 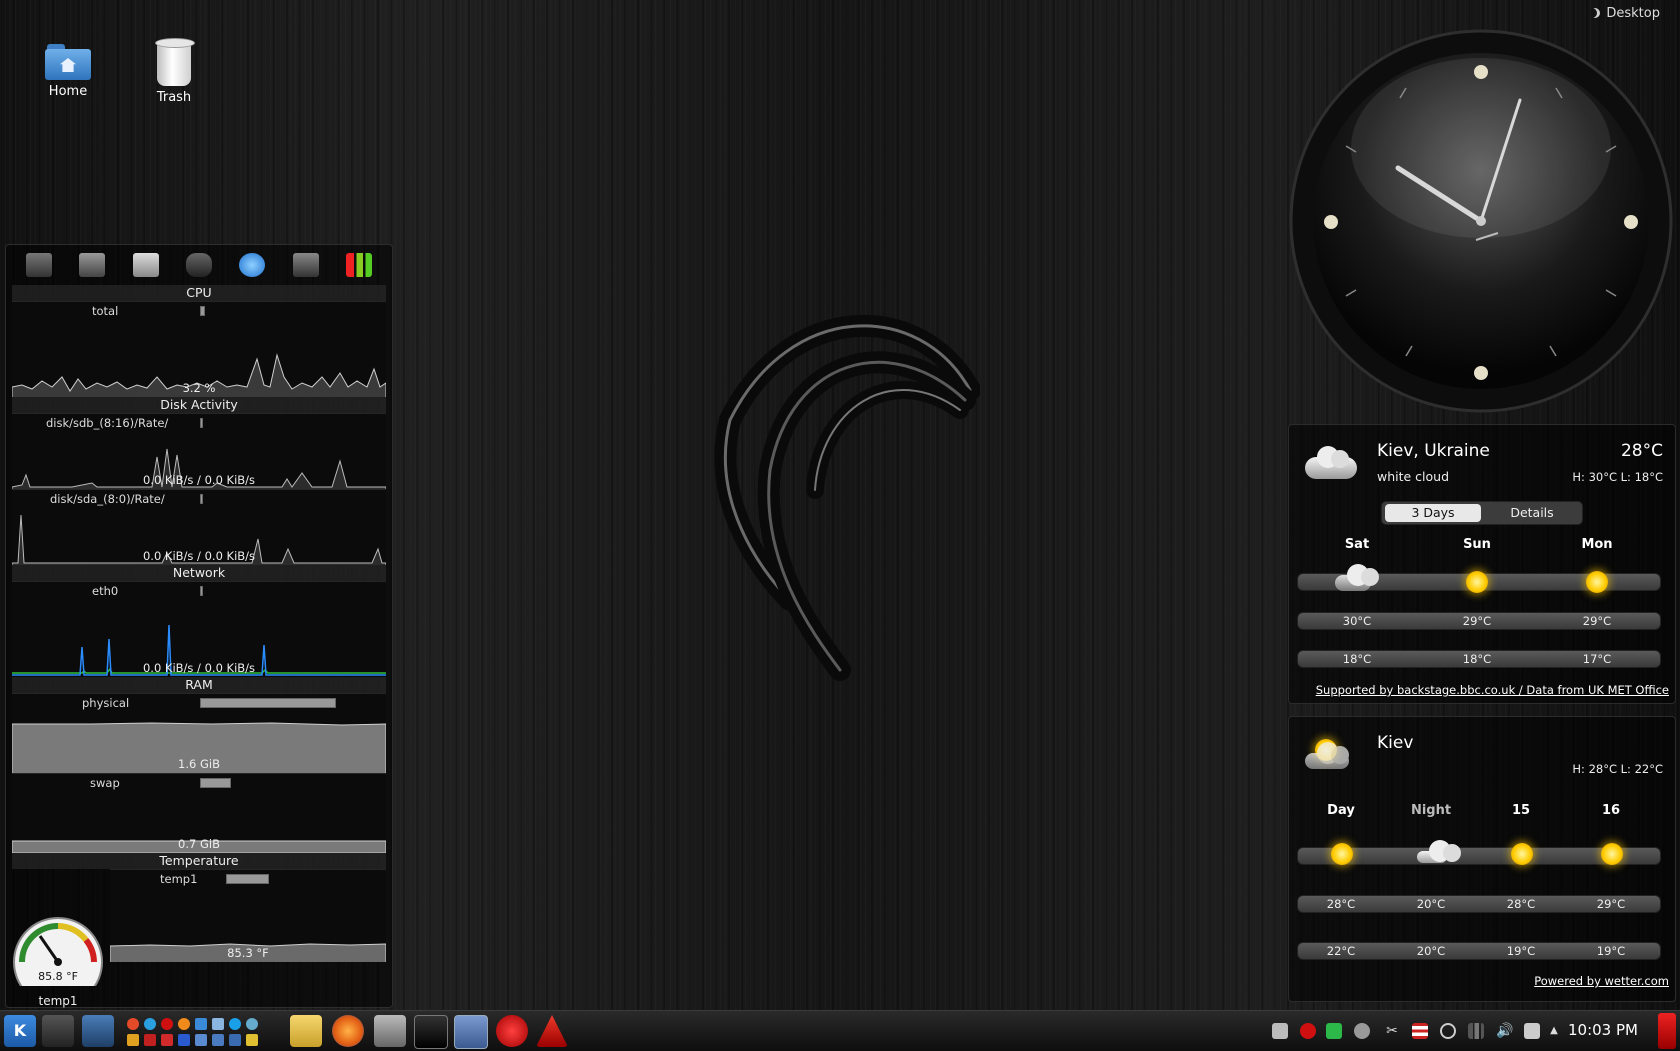 What do you see at coordinates (348, 1031) in the screenshot?
I see `task-firefox-icon` at bounding box center [348, 1031].